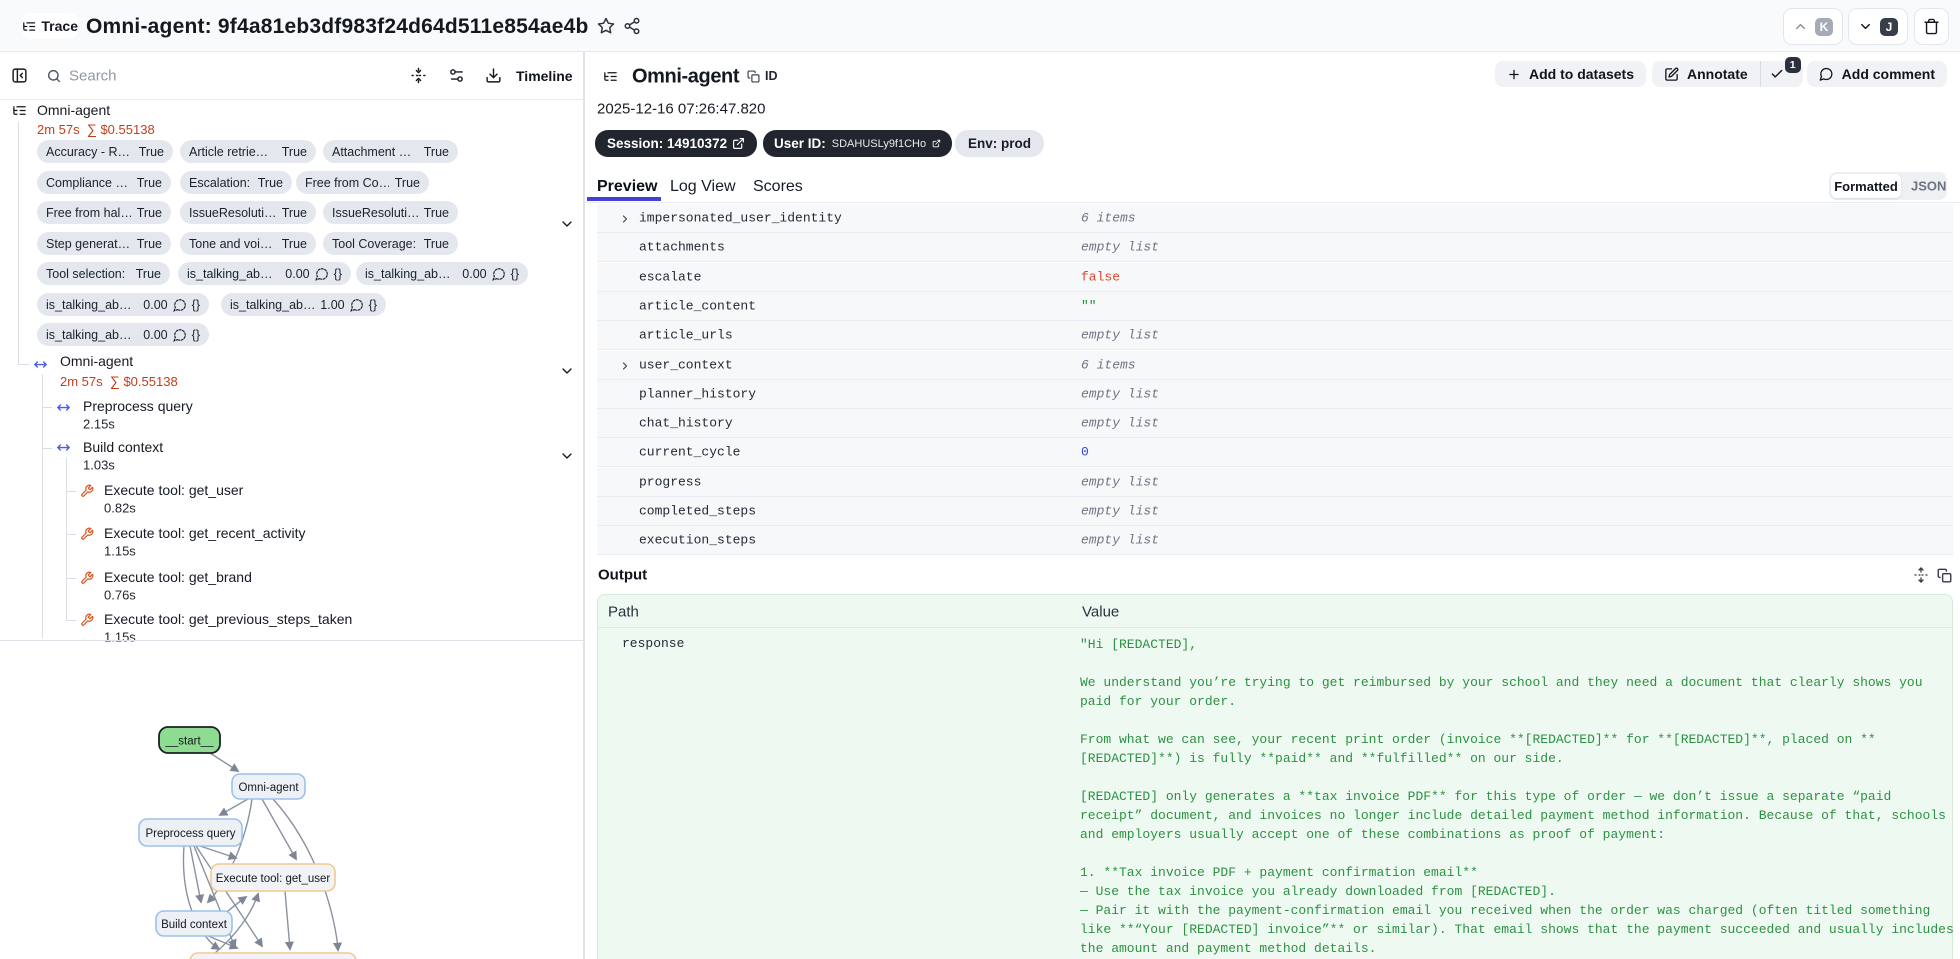 This screenshot has width=1960, height=959. What do you see at coordinates (273, 879) in the screenshot?
I see `svg-text: Execute tool: get_user` at bounding box center [273, 879].